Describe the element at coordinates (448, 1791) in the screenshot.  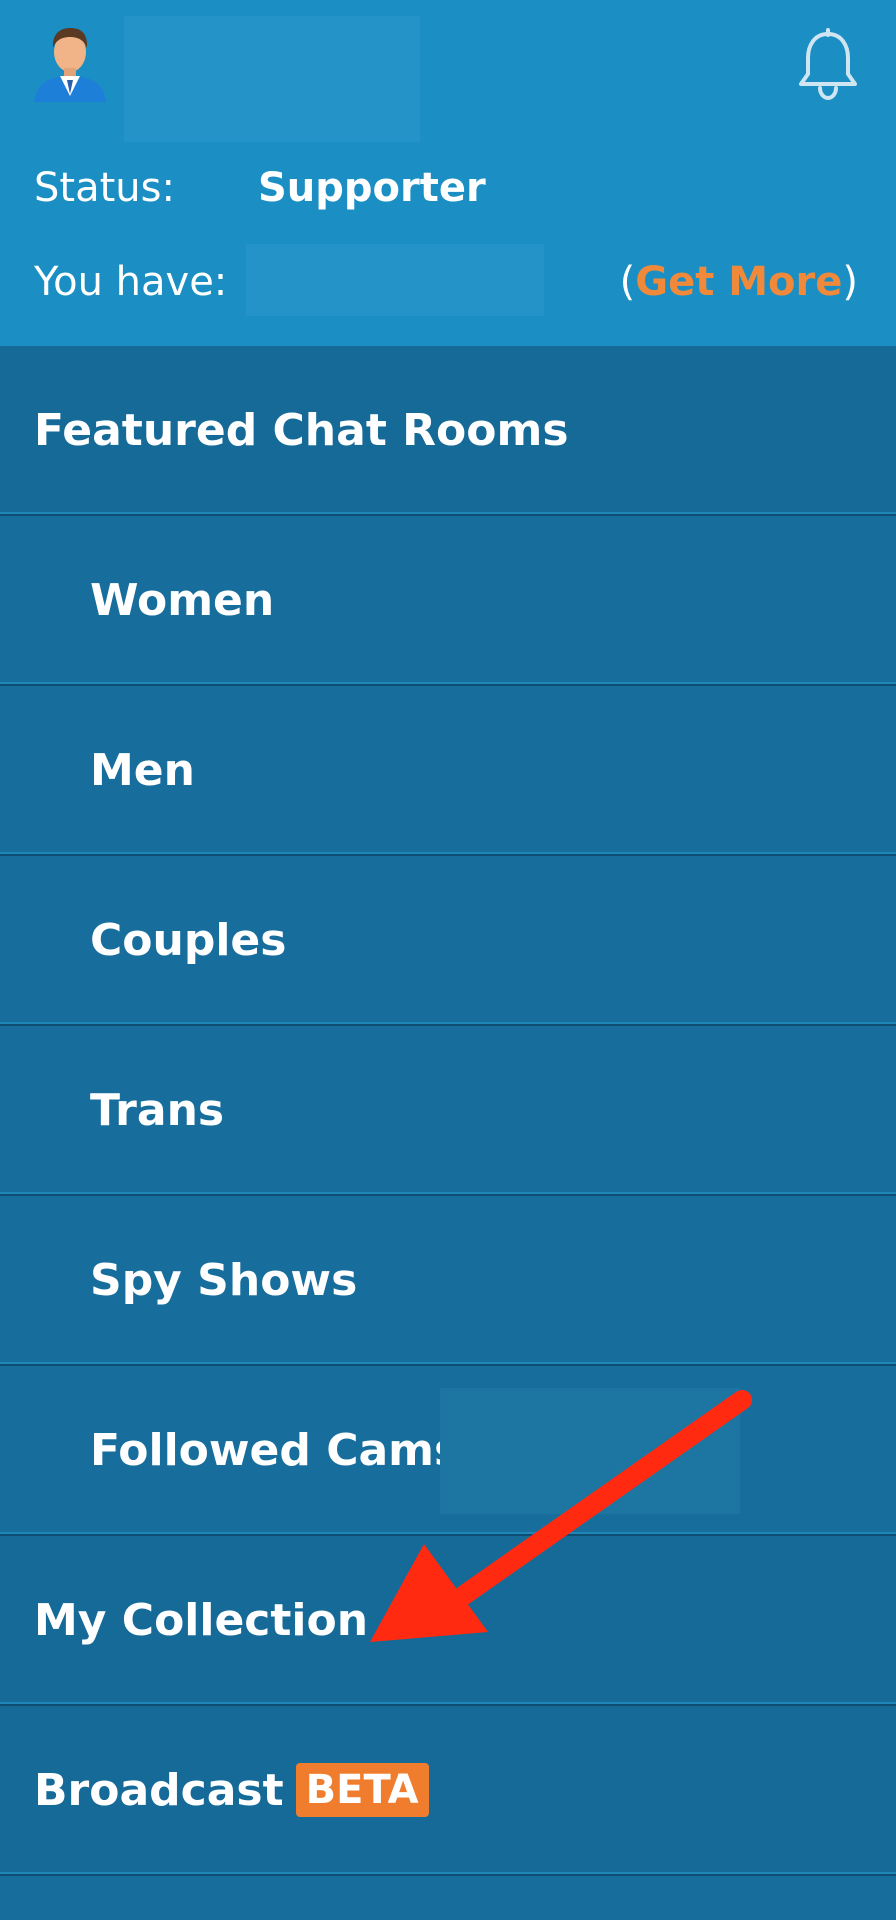
I see `menu-item-broadcast: Broadcast BETA` at that location.